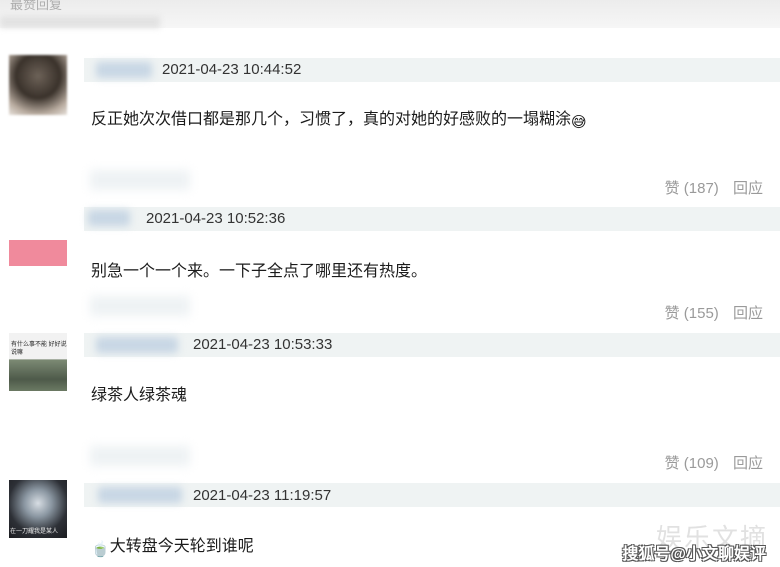  I want to click on comment-1-text-body: 反正她次次借口都是那几个，习惯了，真的对她的好感败的一塌糊涂, so click(331, 119).